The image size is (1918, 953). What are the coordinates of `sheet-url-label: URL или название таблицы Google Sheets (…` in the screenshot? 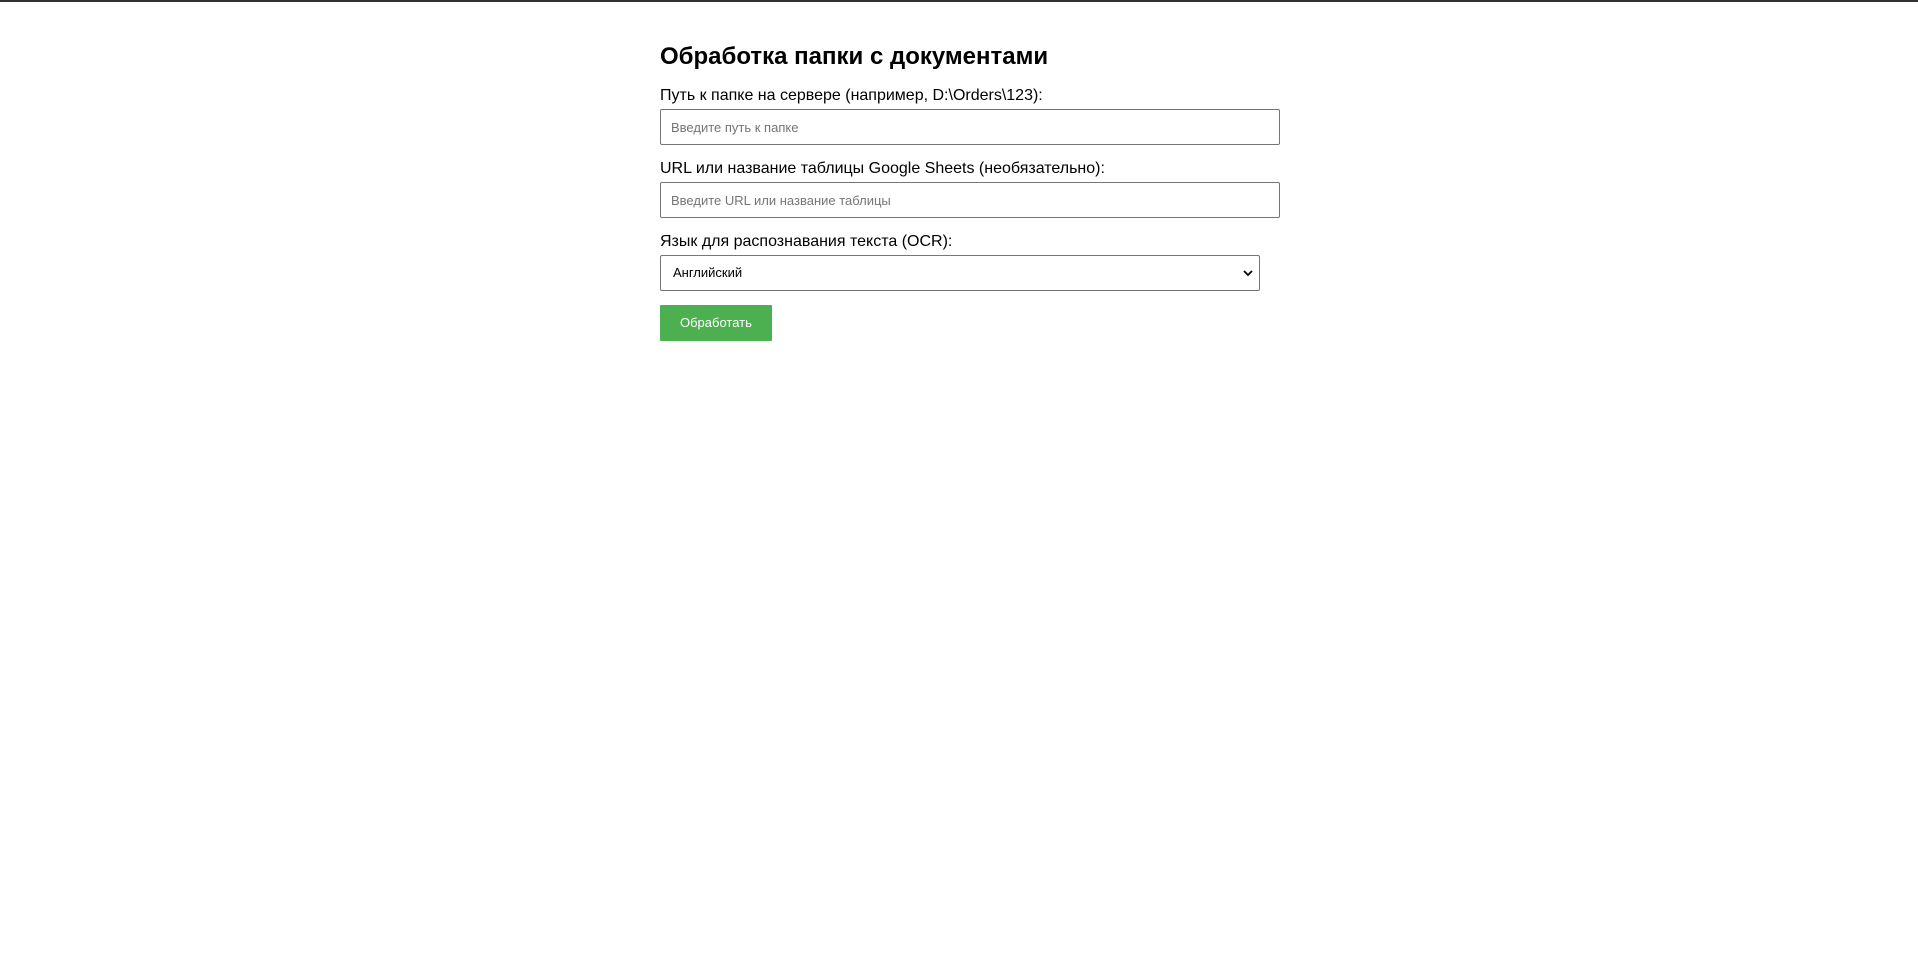 It's located at (882, 168).